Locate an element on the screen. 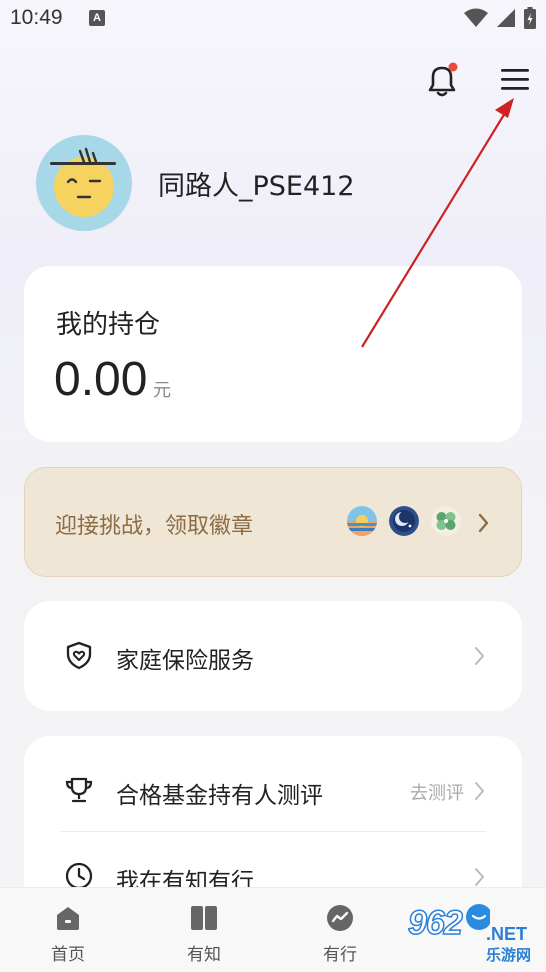  profile-header: 同路人_PSE412 is located at coordinates (195, 183).